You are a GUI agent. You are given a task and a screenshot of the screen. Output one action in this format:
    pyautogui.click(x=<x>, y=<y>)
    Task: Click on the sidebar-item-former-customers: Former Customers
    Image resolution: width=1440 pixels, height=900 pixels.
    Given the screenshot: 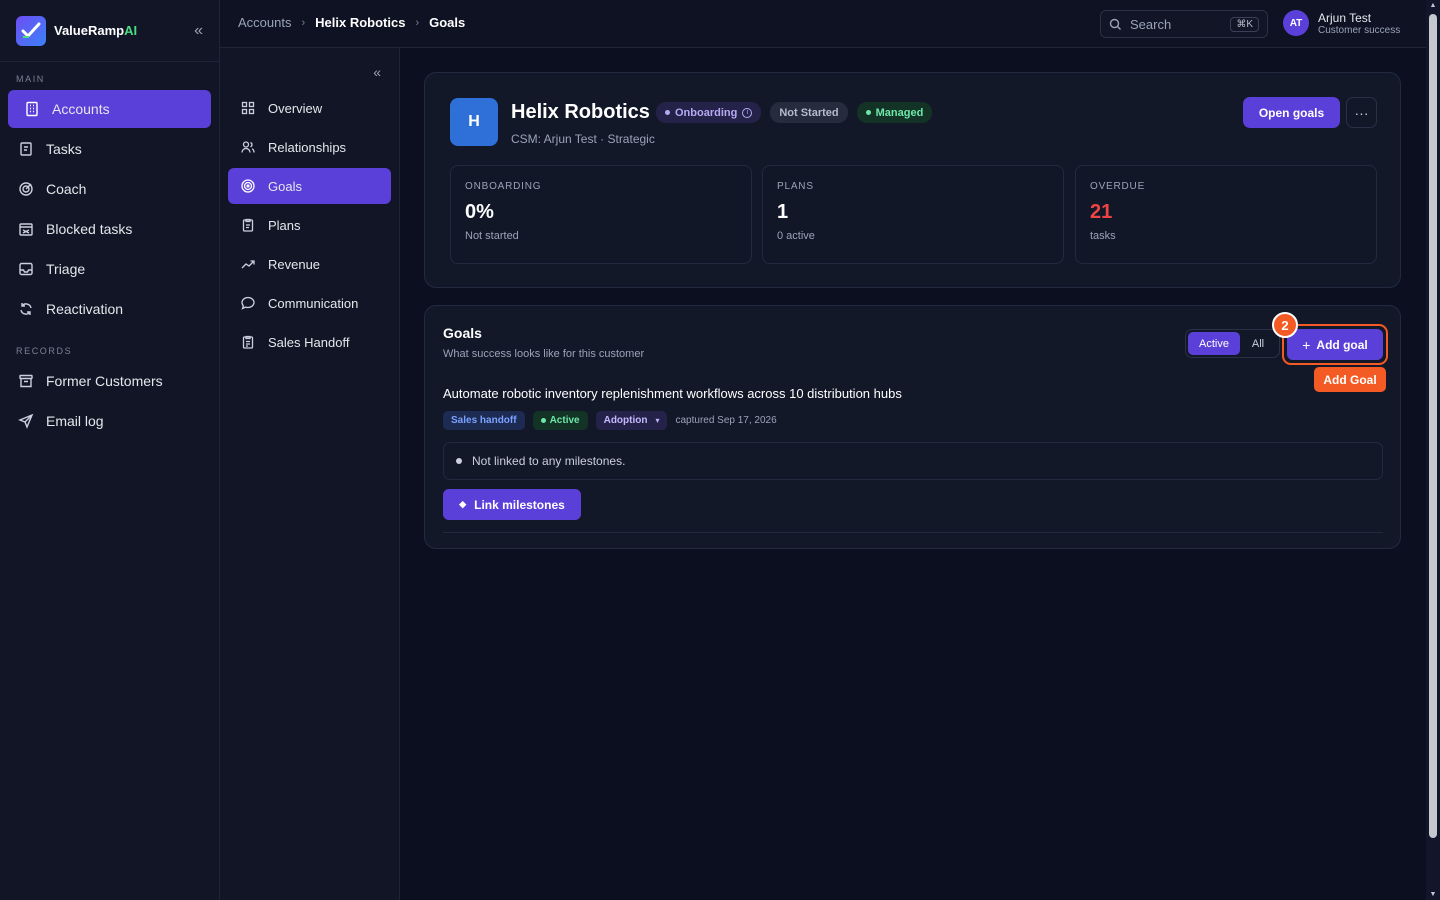 What is the action you would take?
    pyautogui.click(x=109, y=381)
    